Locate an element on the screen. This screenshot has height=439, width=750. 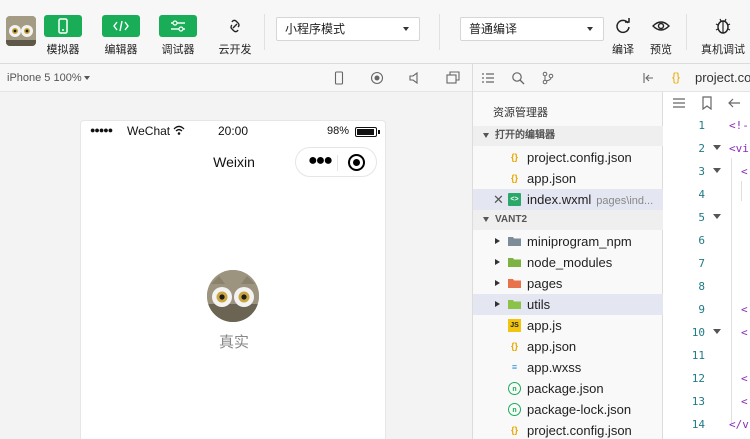
simulator-toolbar: iPhone 5 100% is located at coordinates (236, 78).